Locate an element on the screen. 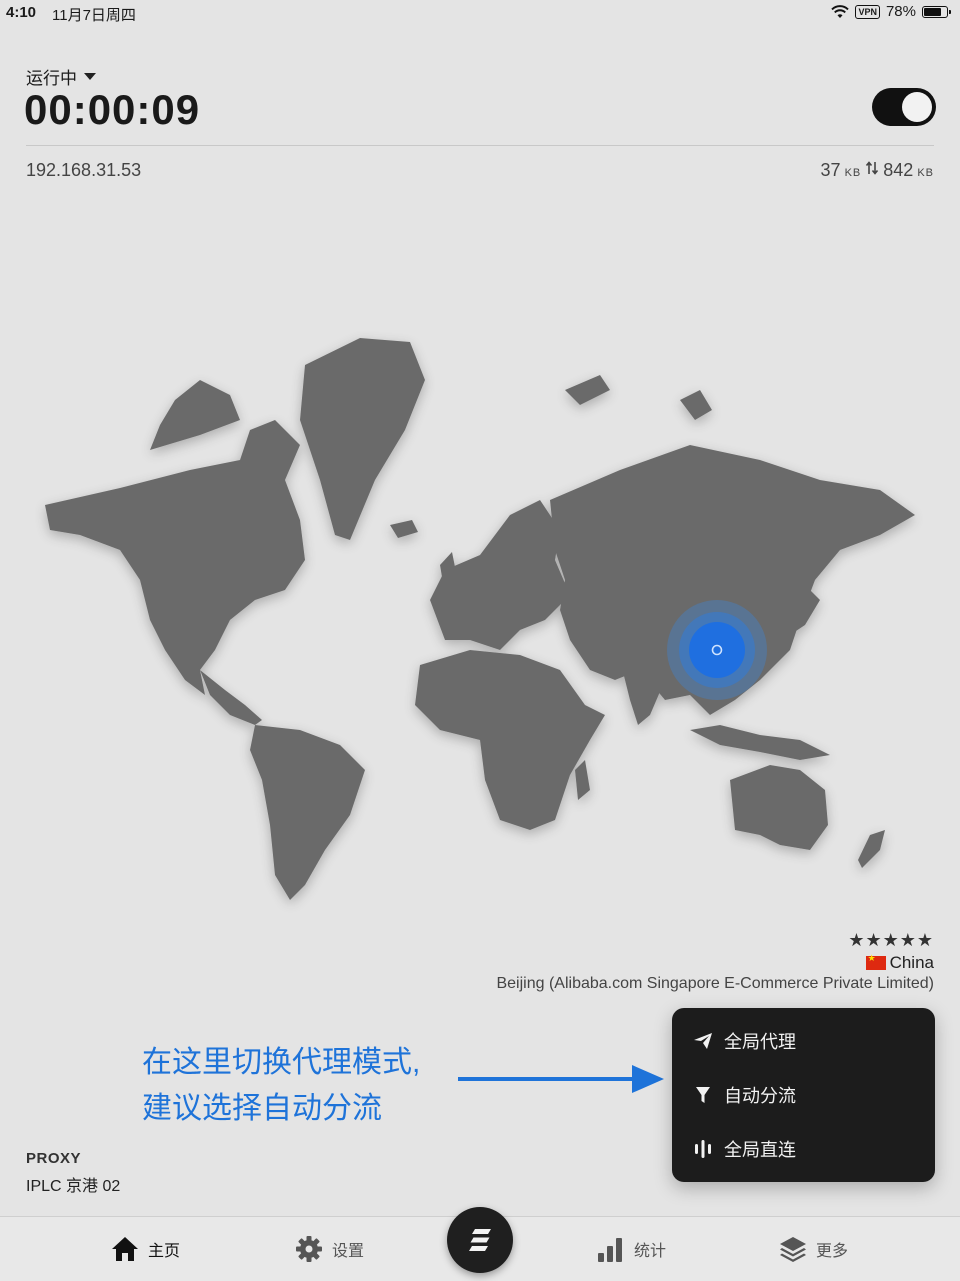 This screenshot has width=960, height=1281. australia is located at coordinates (779, 807).